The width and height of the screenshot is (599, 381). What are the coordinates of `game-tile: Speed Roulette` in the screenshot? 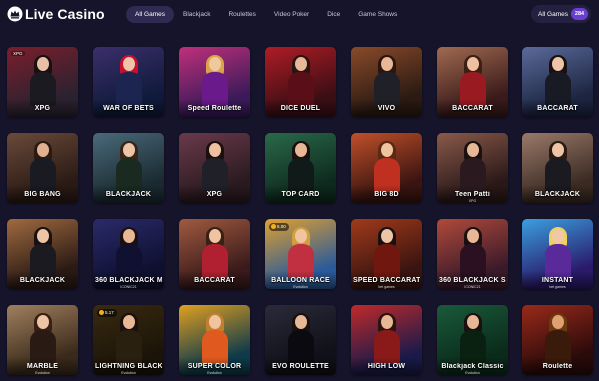 It's located at (214, 82).